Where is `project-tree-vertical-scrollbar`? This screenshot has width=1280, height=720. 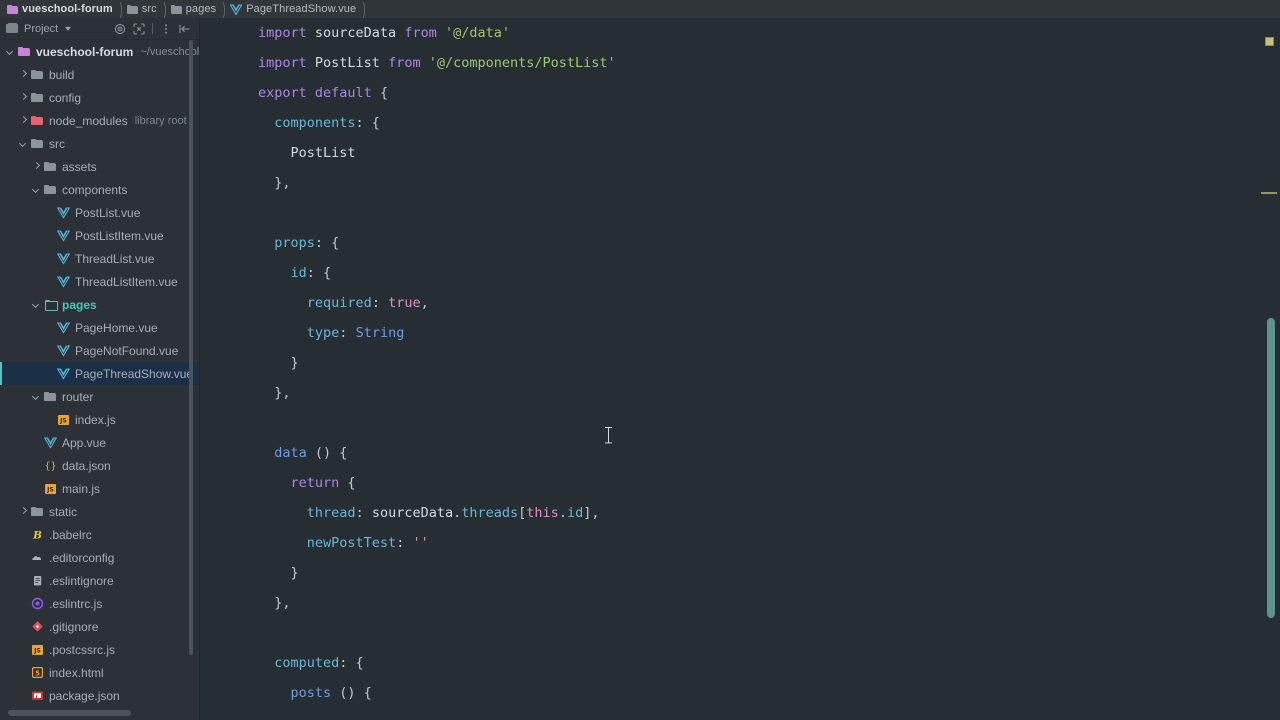
project-tree-vertical-scrollbar is located at coordinates (191, 347).